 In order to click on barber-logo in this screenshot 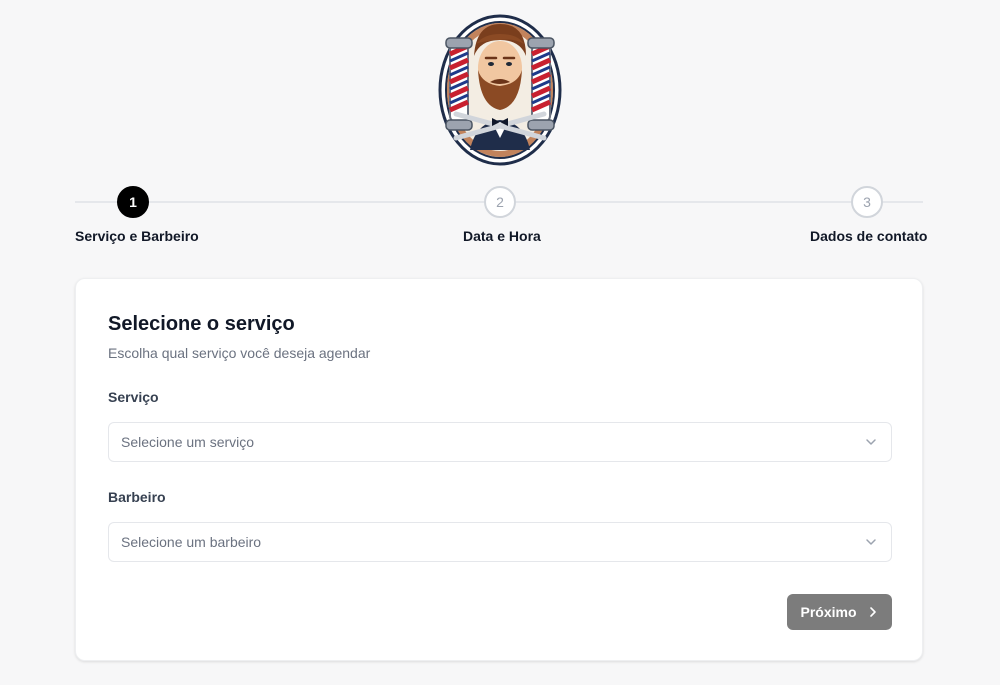, I will do `click(500, 90)`.